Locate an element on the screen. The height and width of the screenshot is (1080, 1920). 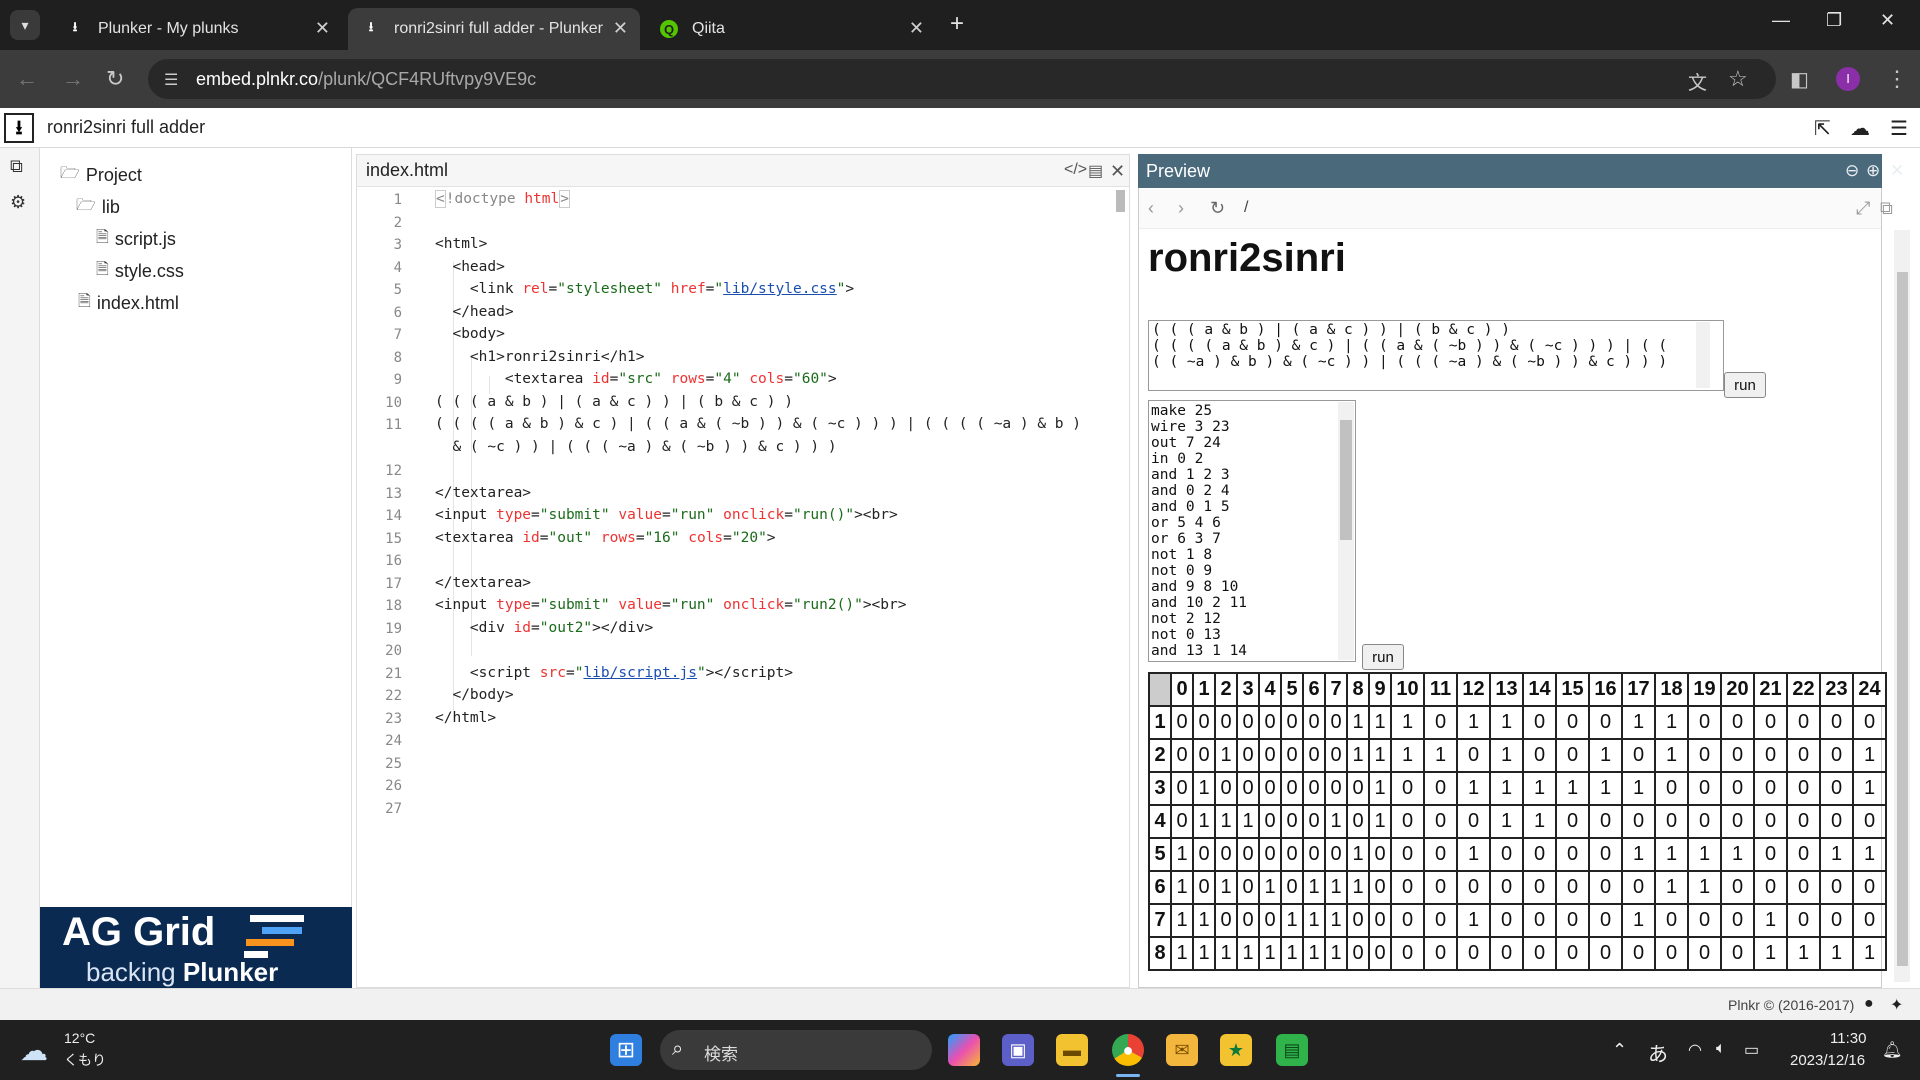
zoom-out-icon: ⊖ is located at coordinates (1852, 171).